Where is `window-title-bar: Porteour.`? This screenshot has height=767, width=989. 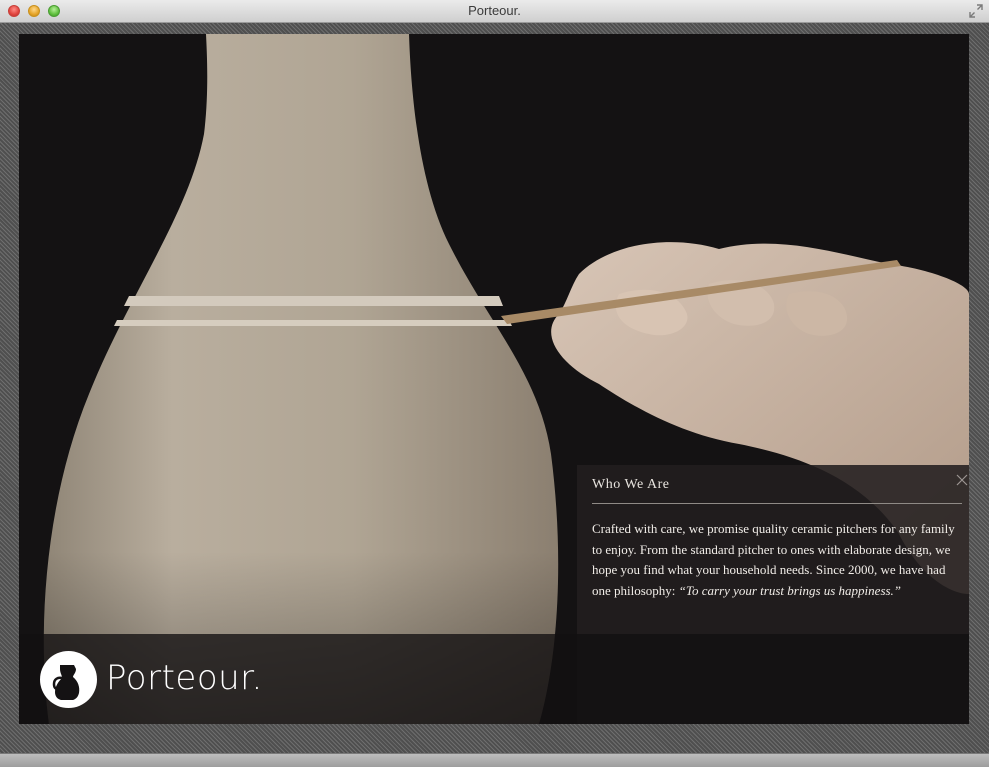 window-title-bar: Porteour. is located at coordinates (494, 11).